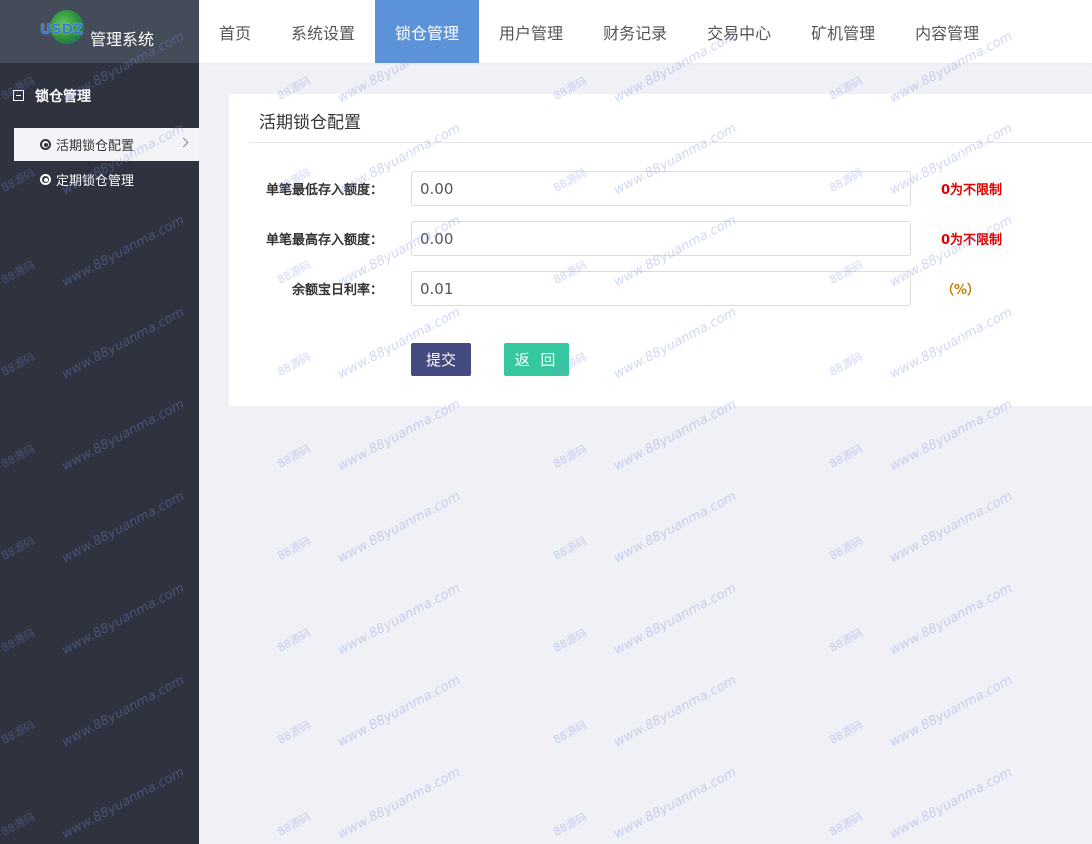 This screenshot has width=1092, height=844. Describe the element at coordinates (961, 290) in the screenshot. I see `daily-rate-hint: （%）` at that location.